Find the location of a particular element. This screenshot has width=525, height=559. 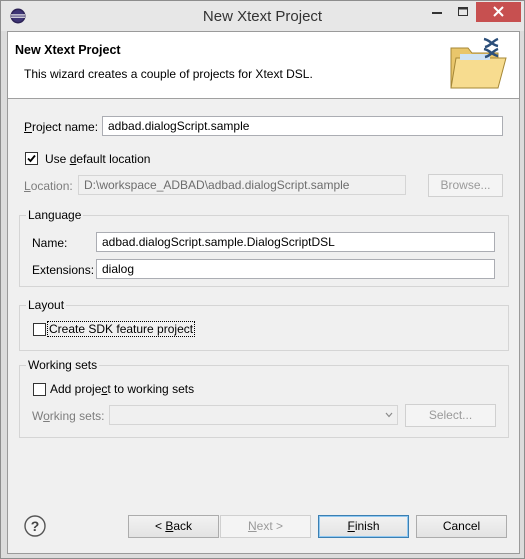

use-default-location-label: Use default location is located at coordinates (97, 159).